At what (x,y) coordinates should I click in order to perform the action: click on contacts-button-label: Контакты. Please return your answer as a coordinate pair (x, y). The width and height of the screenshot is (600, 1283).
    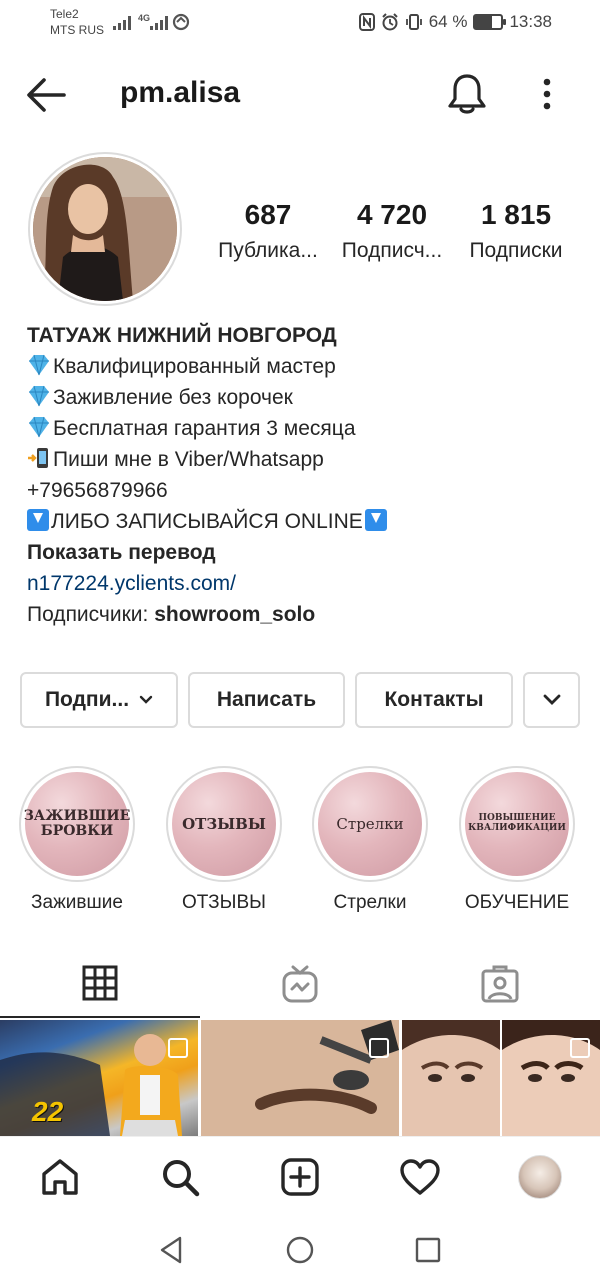
    Looking at the image, I should click on (434, 699).